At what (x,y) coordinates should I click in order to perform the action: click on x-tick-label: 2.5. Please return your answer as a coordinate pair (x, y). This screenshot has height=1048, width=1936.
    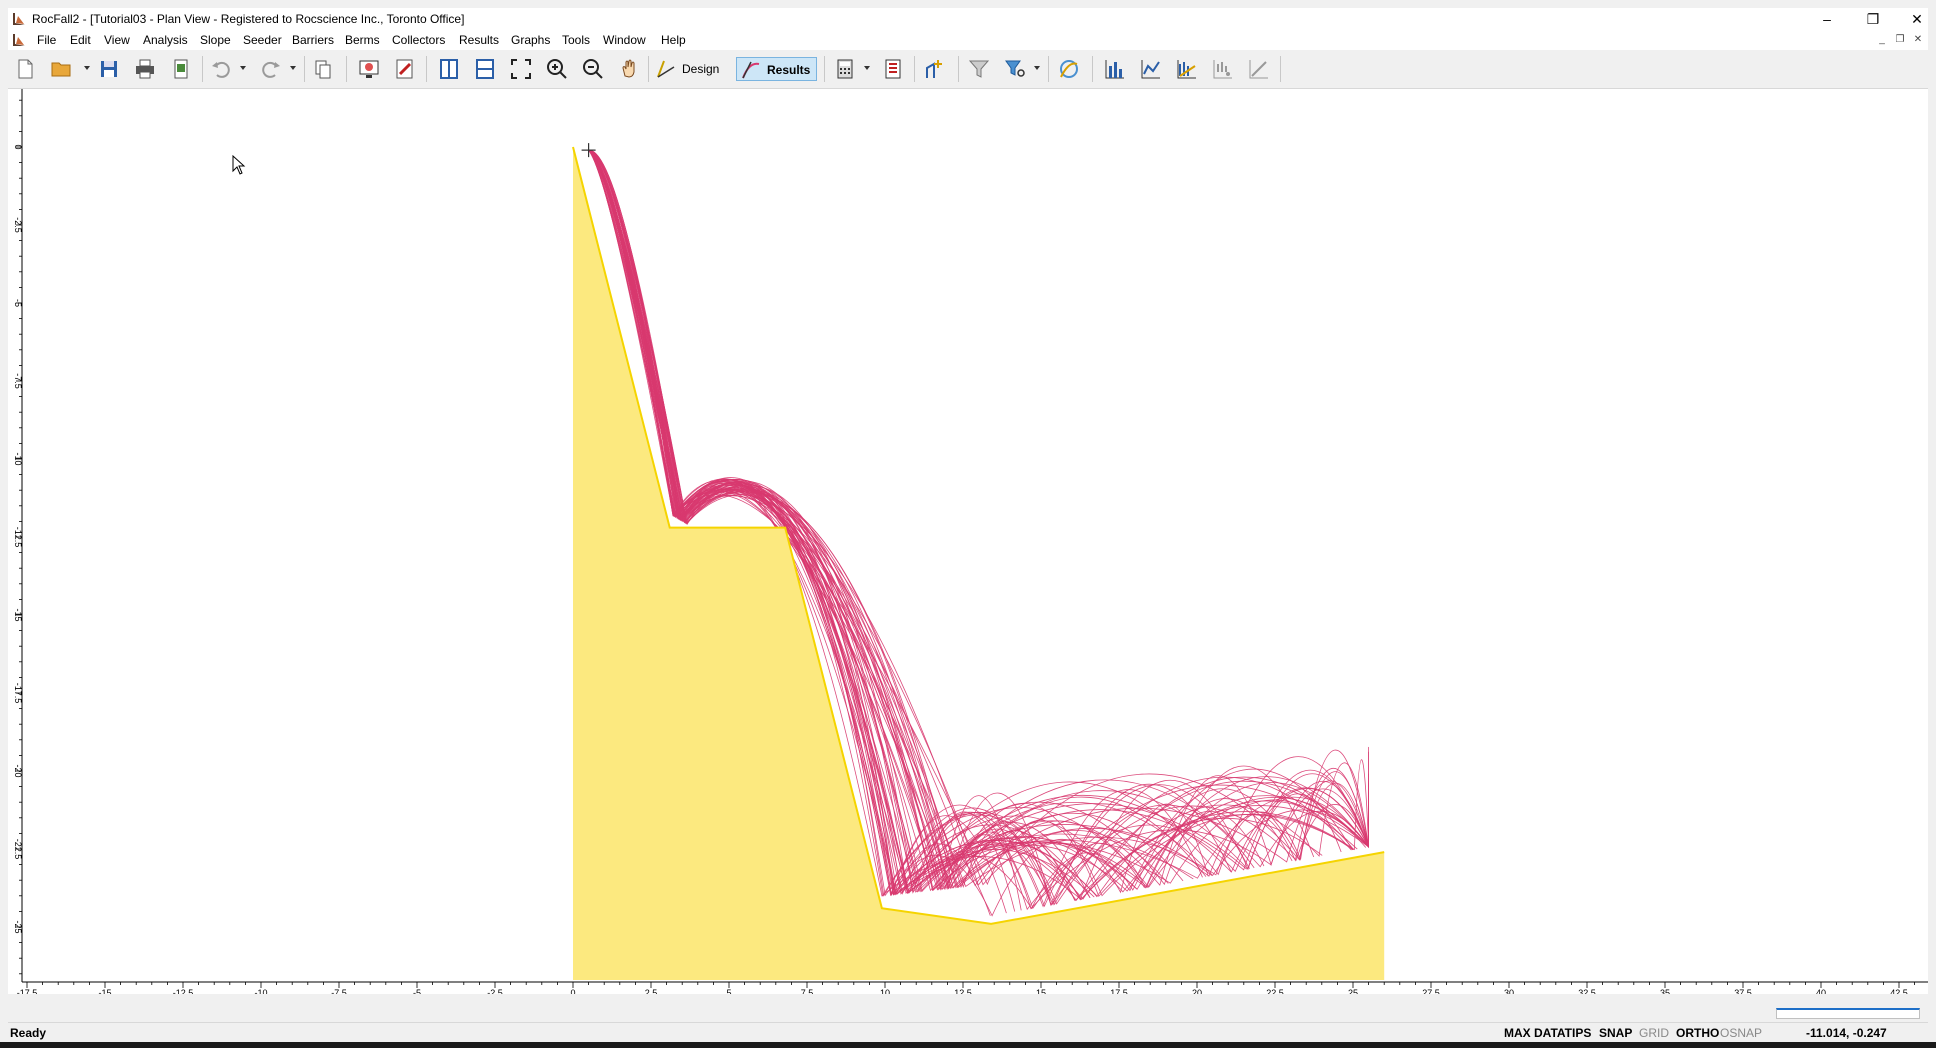
    Looking at the image, I should click on (651, 991).